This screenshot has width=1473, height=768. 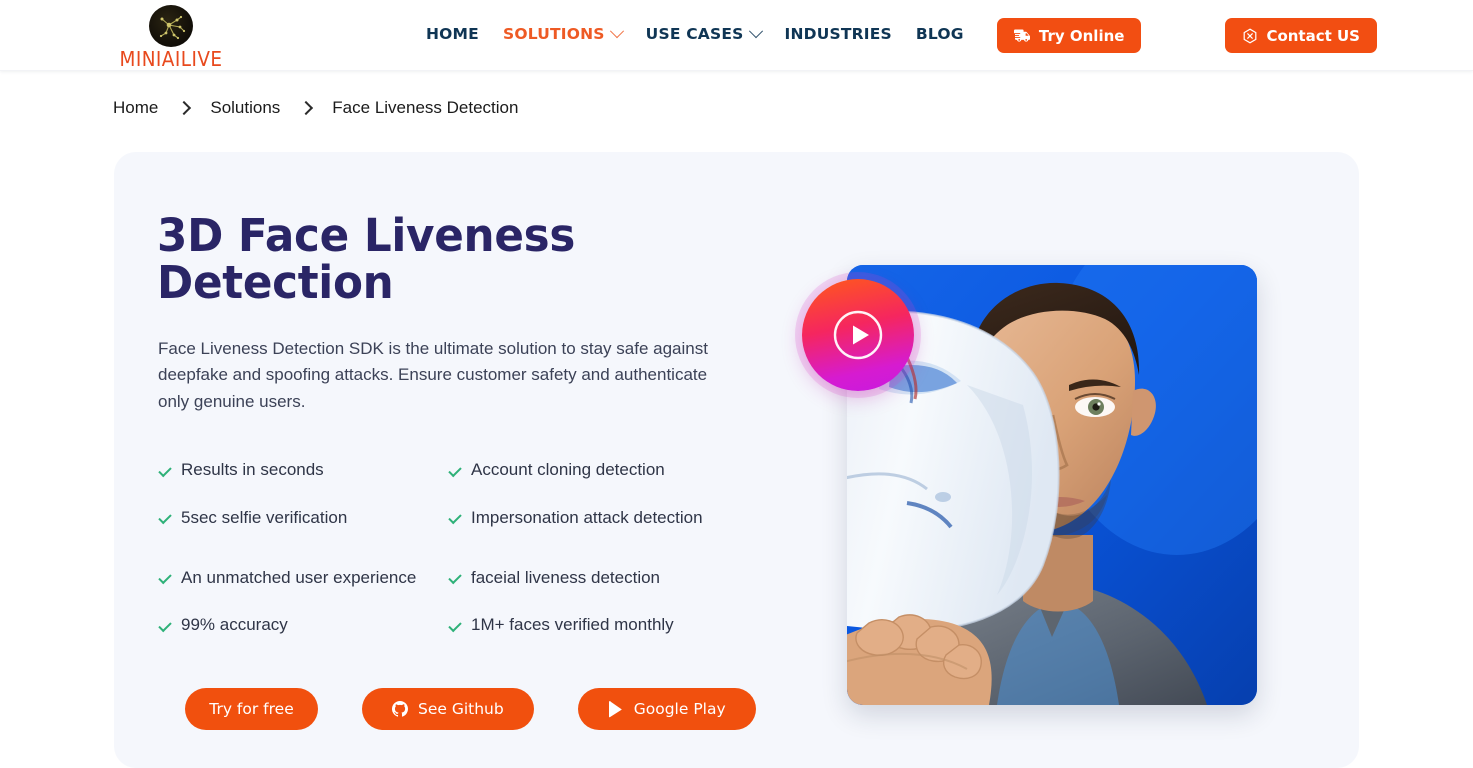 What do you see at coordinates (135, 108) in the screenshot?
I see `breadcrumb-item-home: Home` at bounding box center [135, 108].